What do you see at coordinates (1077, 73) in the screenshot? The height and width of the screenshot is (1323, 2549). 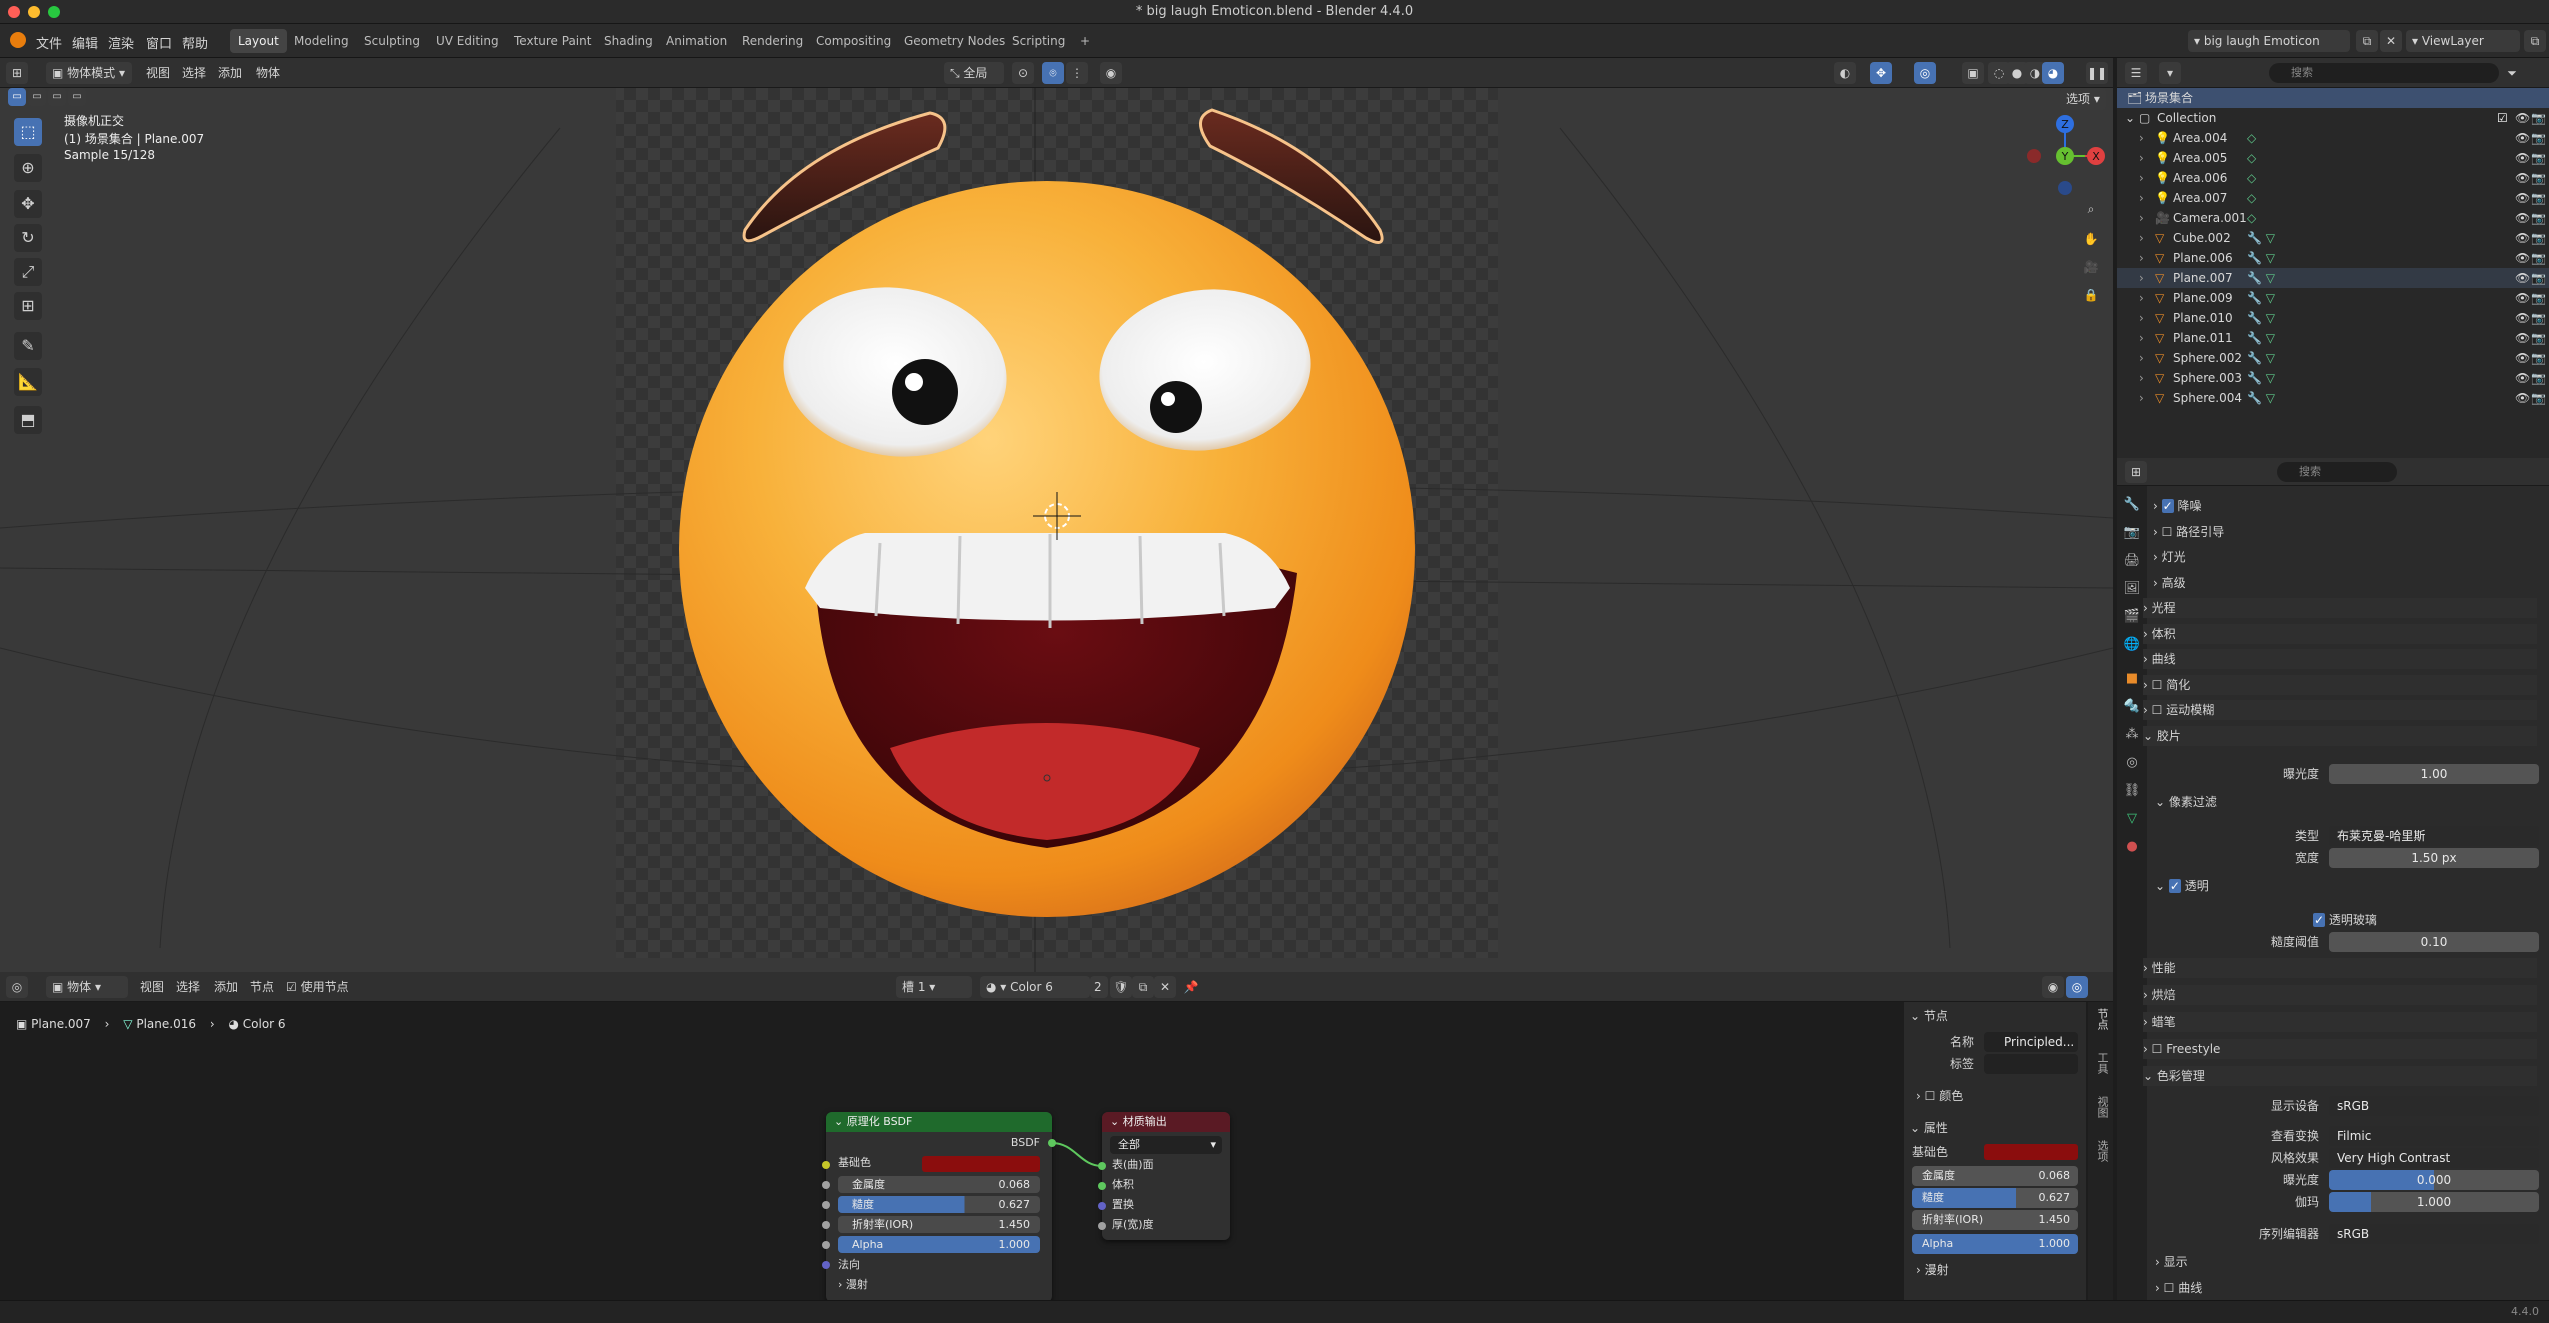 I see `snap-target-icon: ⋮` at bounding box center [1077, 73].